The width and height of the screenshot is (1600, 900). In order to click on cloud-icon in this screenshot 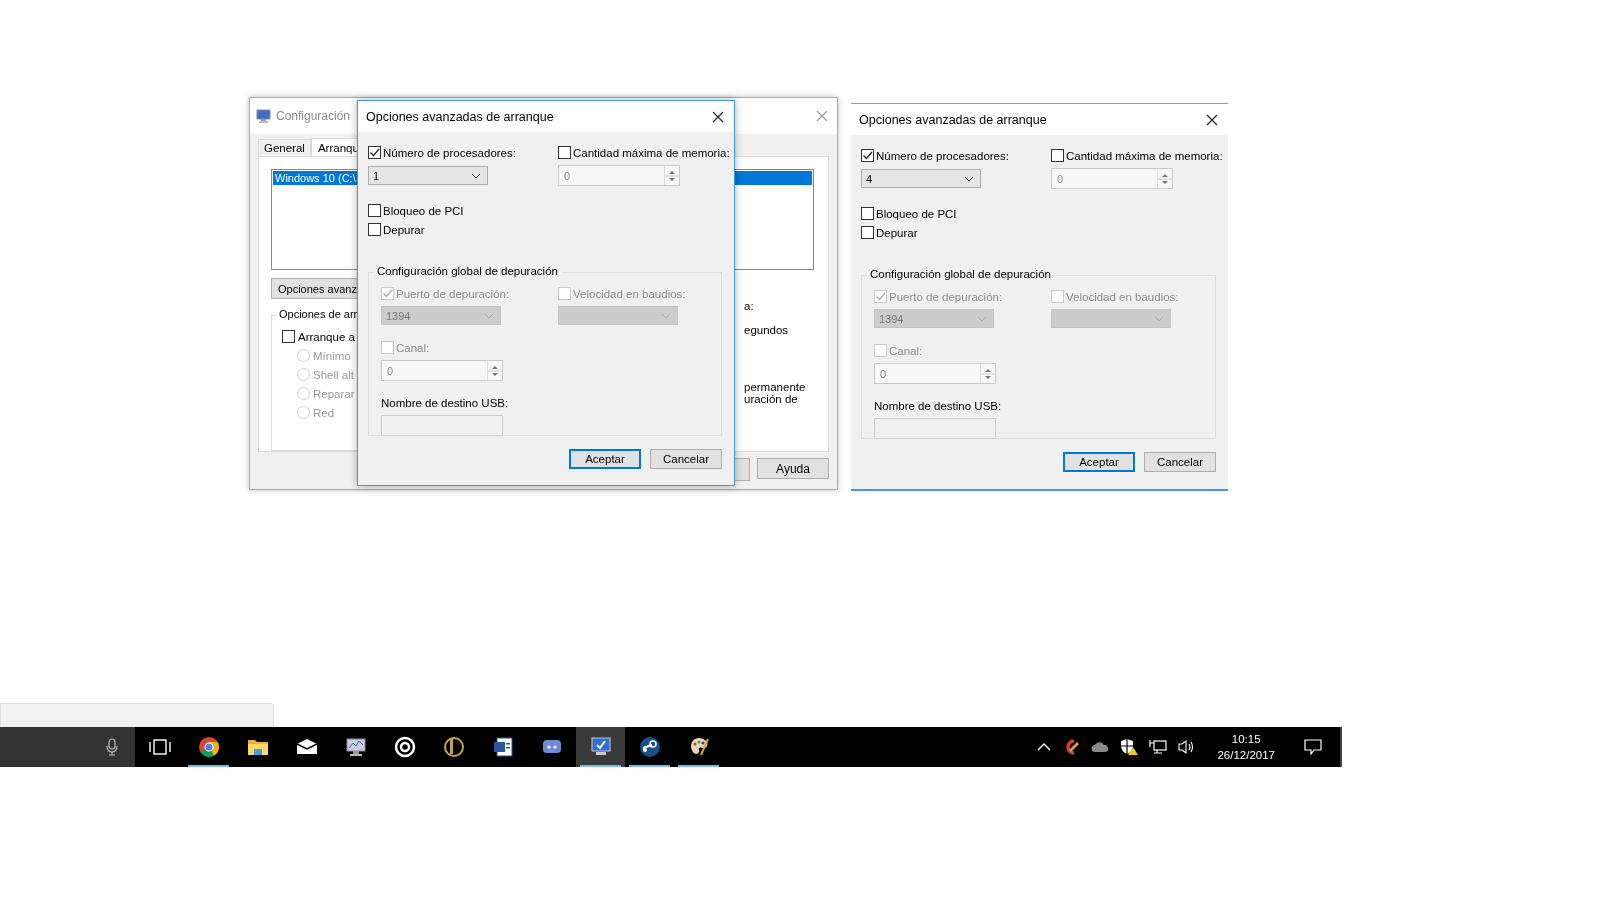, I will do `click(1100, 747)`.